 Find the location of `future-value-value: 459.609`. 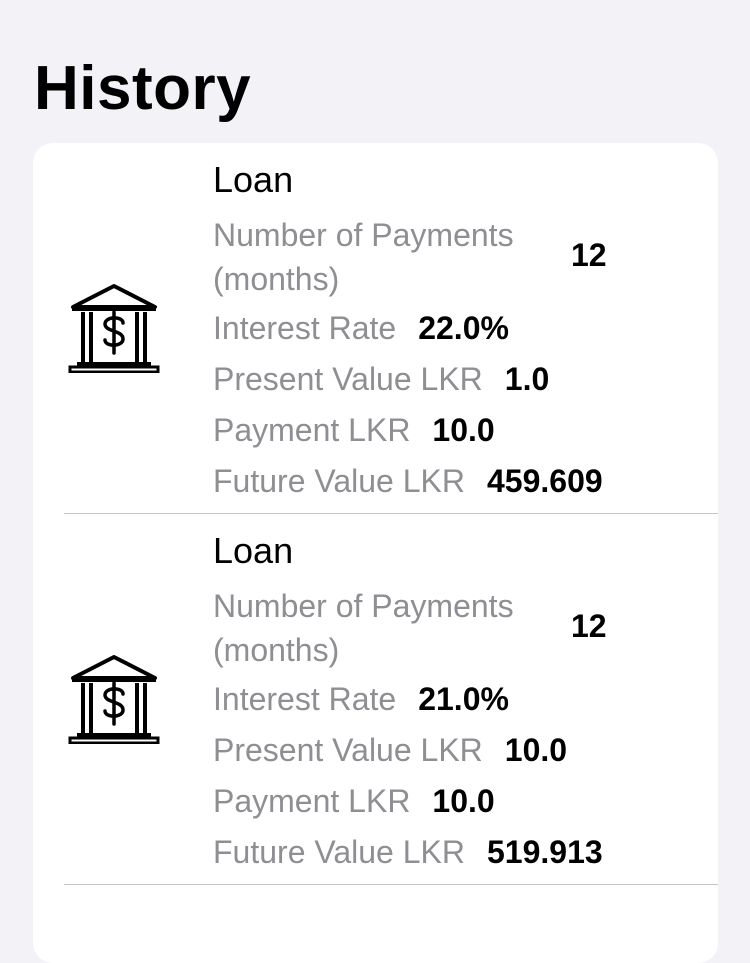

future-value-value: 459.609 is located at coordinates (544, 481).